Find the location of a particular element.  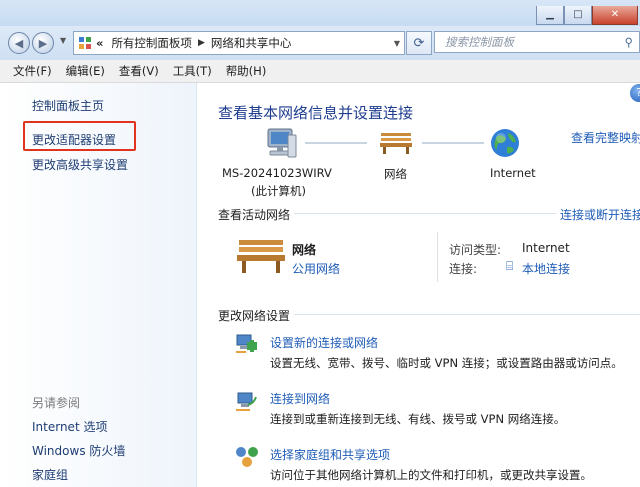

view-full-map-link: 查看完整映射 is located at coordinates (605, 137).